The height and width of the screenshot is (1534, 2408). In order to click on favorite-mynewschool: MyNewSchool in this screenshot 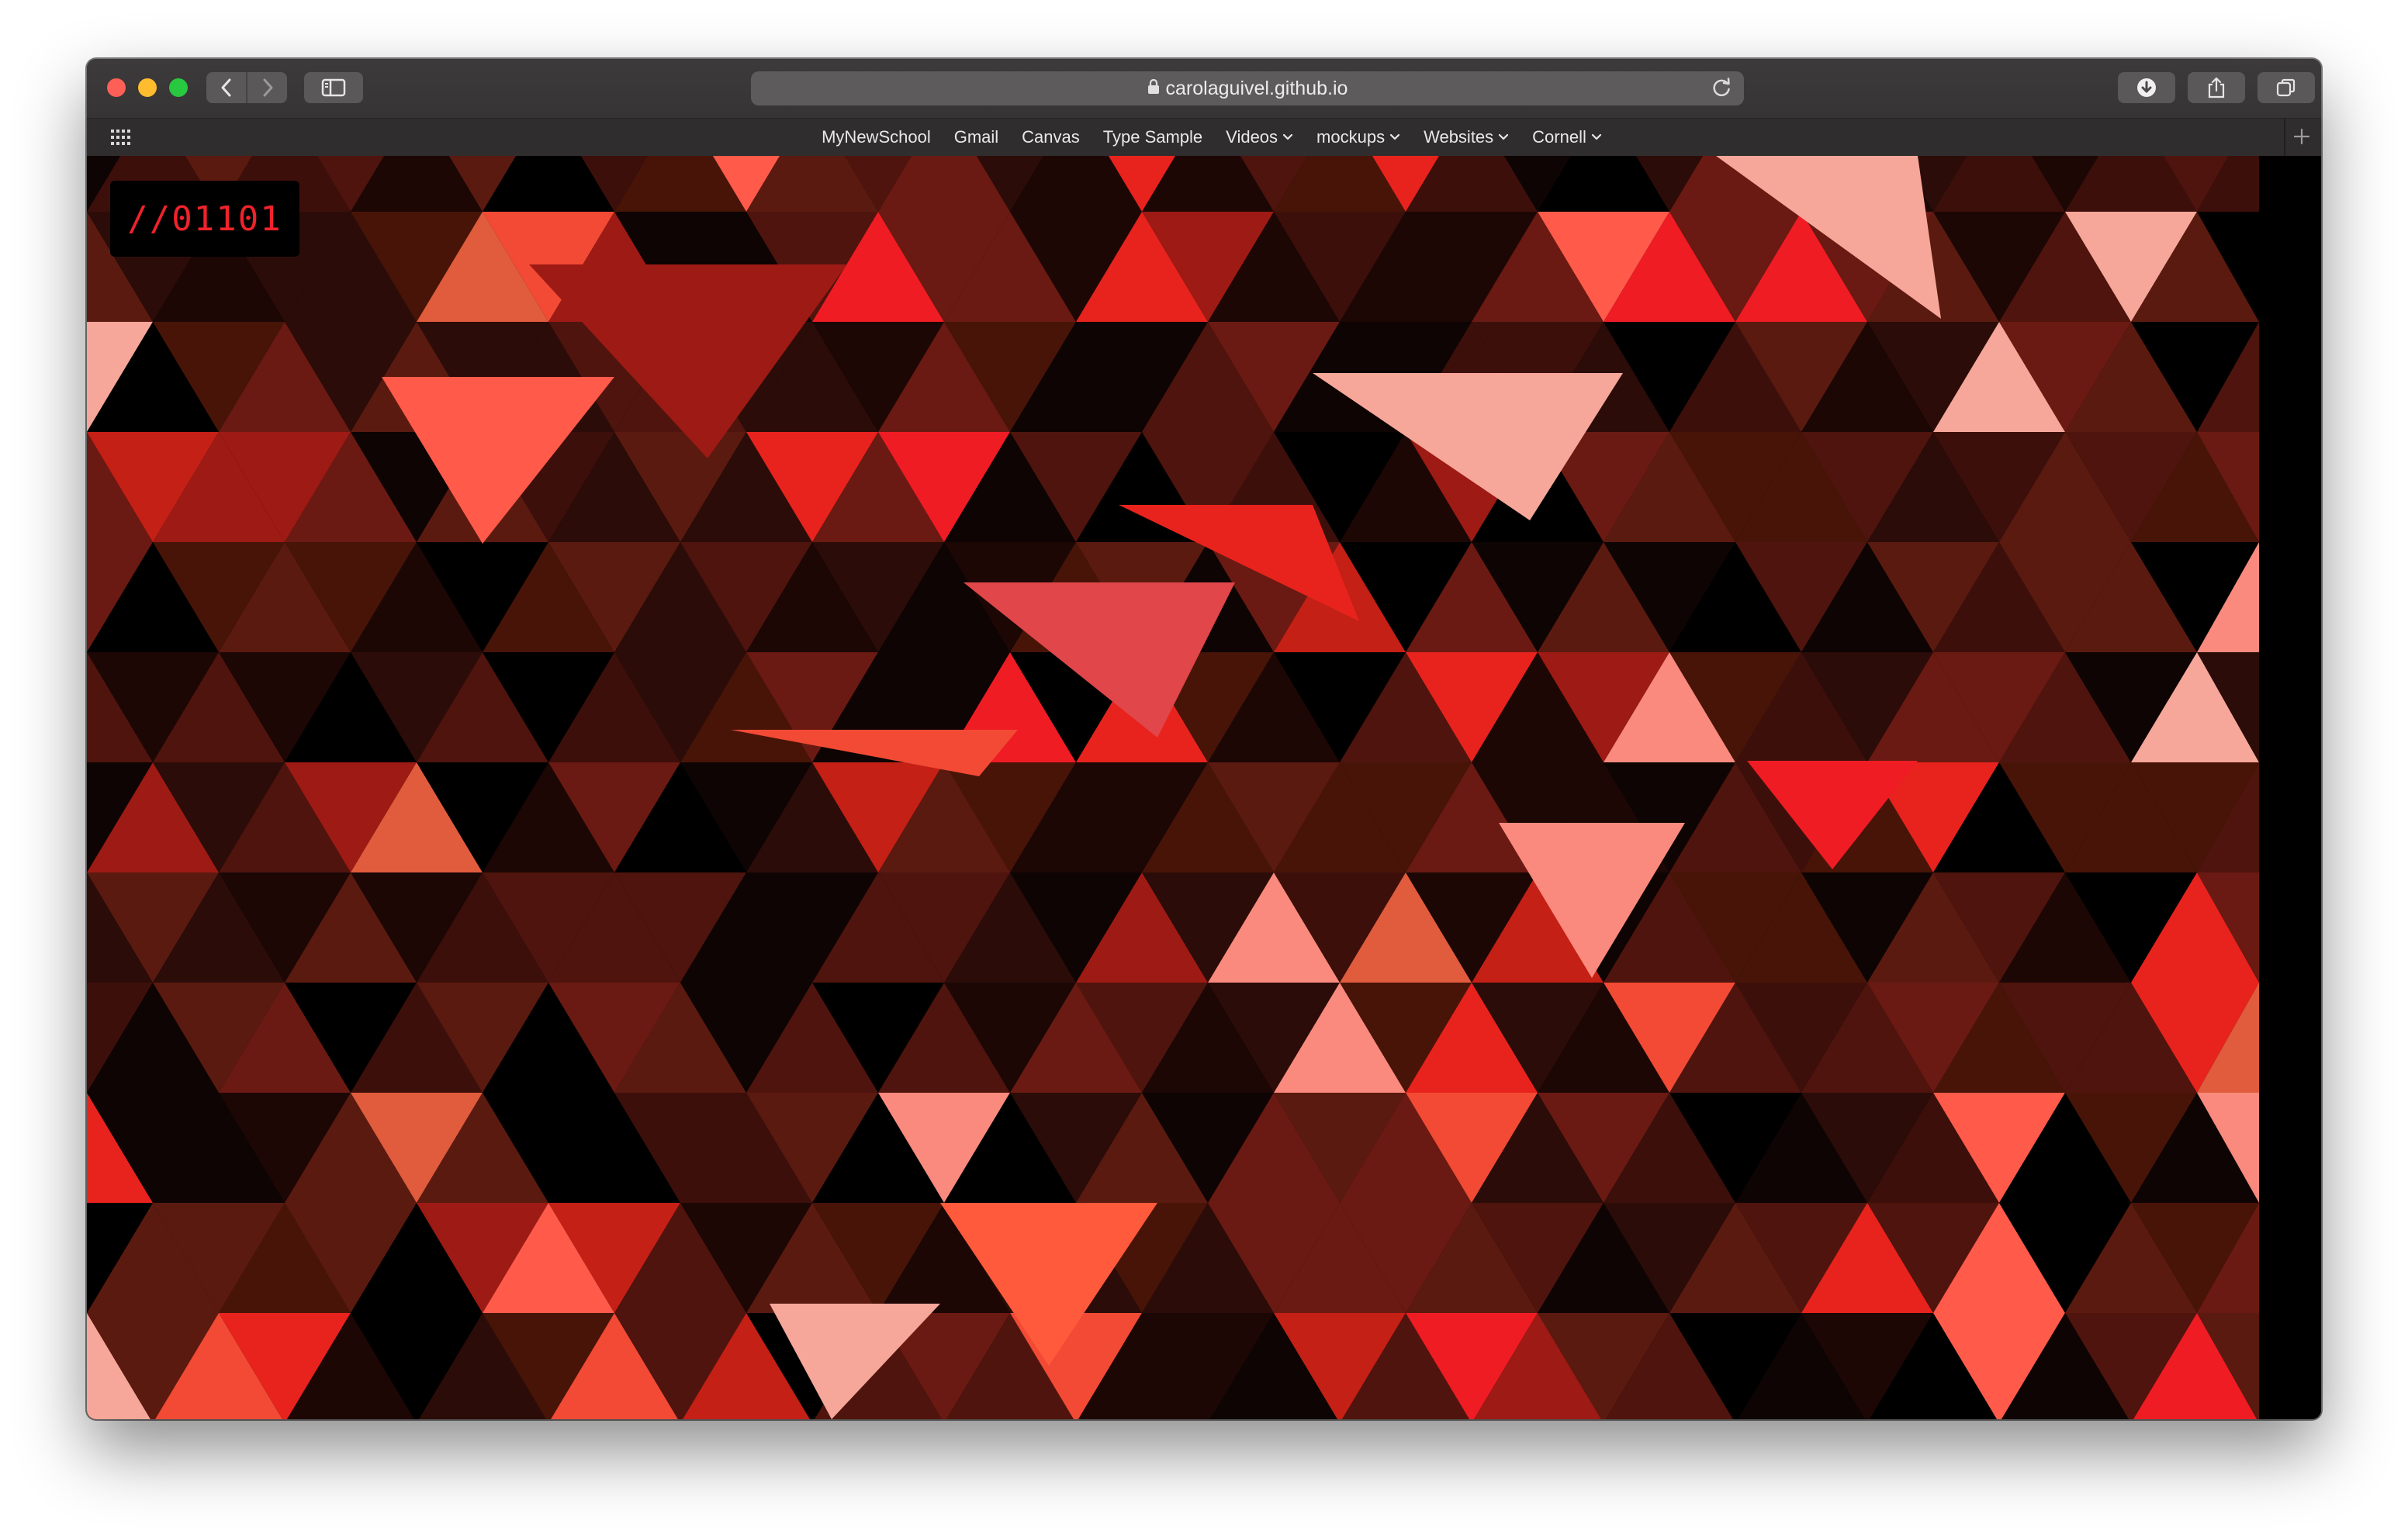, I will do `click(876, 137)`.